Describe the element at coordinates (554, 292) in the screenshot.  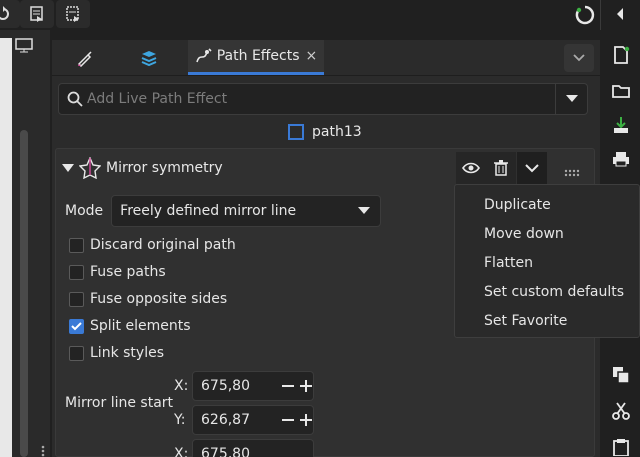
I see `menu-item-set-custom-defaults: Set custom defaults` at that location.